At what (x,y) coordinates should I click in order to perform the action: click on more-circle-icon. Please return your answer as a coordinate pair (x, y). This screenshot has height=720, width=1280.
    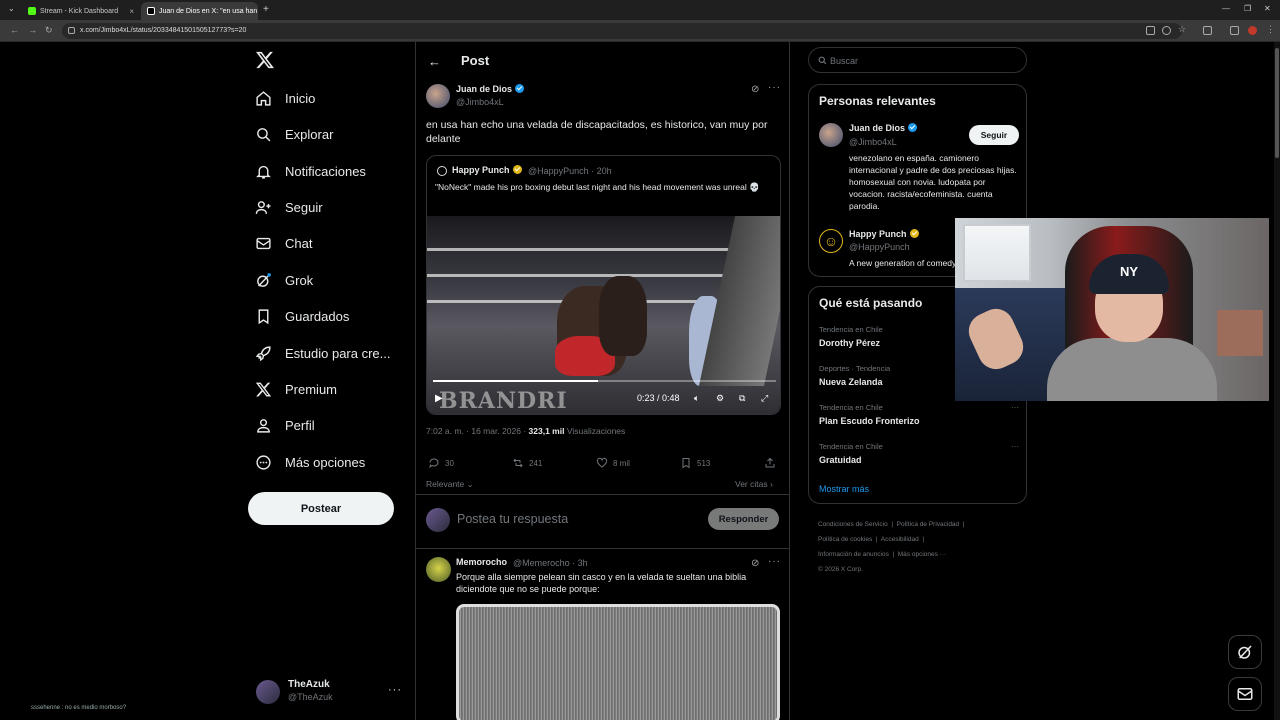
    Looking at the image, I should click on (263, 462).